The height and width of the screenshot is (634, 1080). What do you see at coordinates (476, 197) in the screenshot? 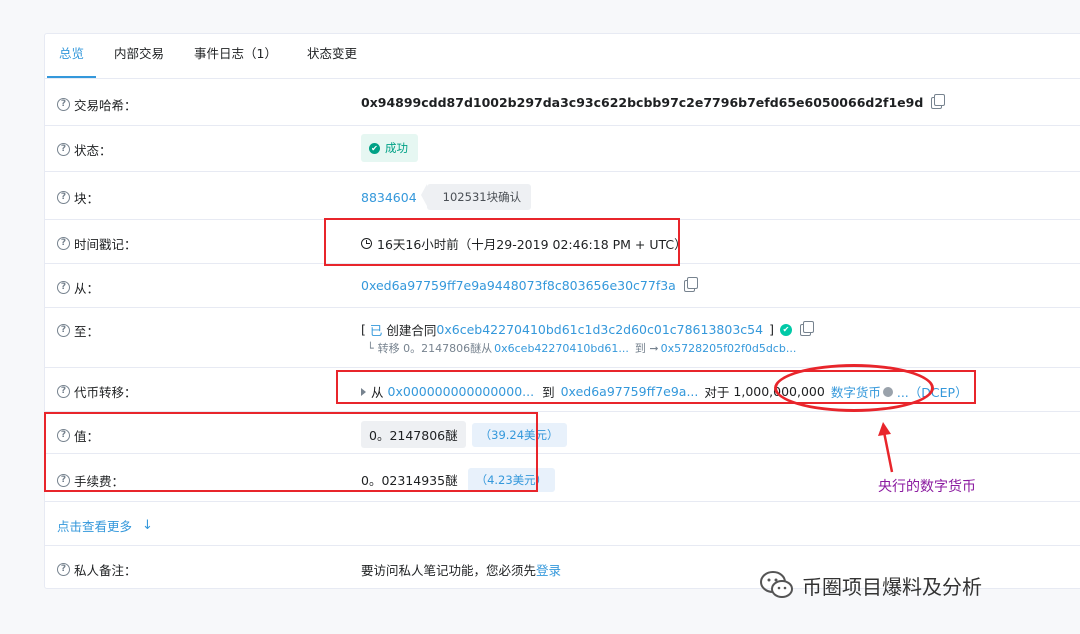
I see `confirmations-badge: 102531块确认` at bounding box center [476, 197].